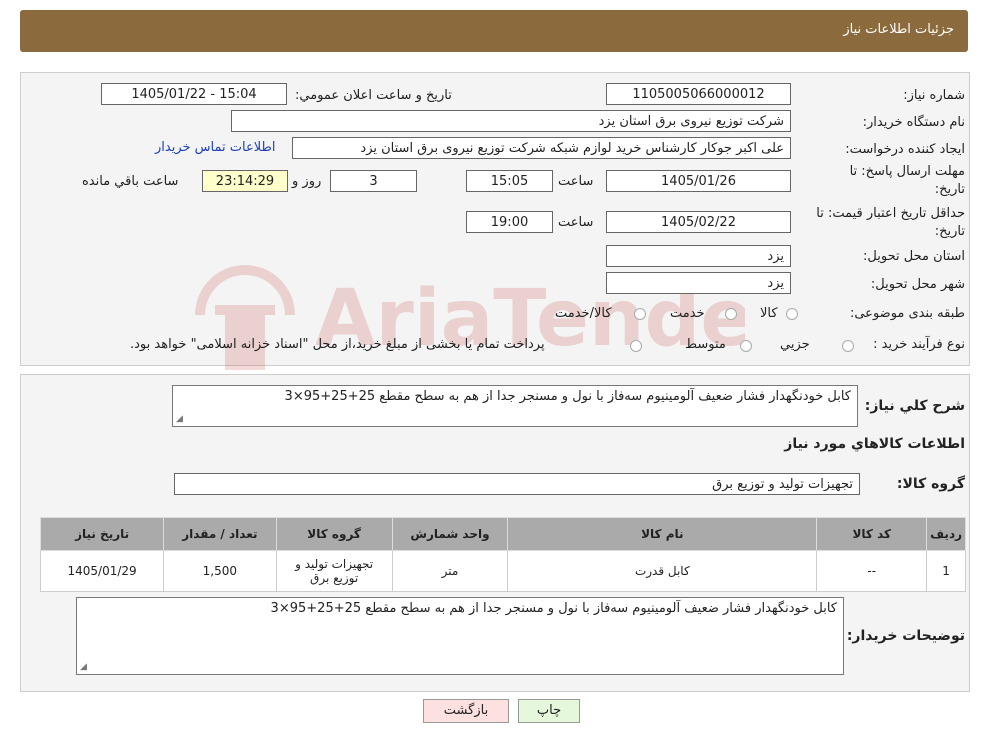  What do you see at coordinates (914, 406) in the screenshot?
I see `description-label: شرح کلي نياز:` at bounding box center [914, 406].